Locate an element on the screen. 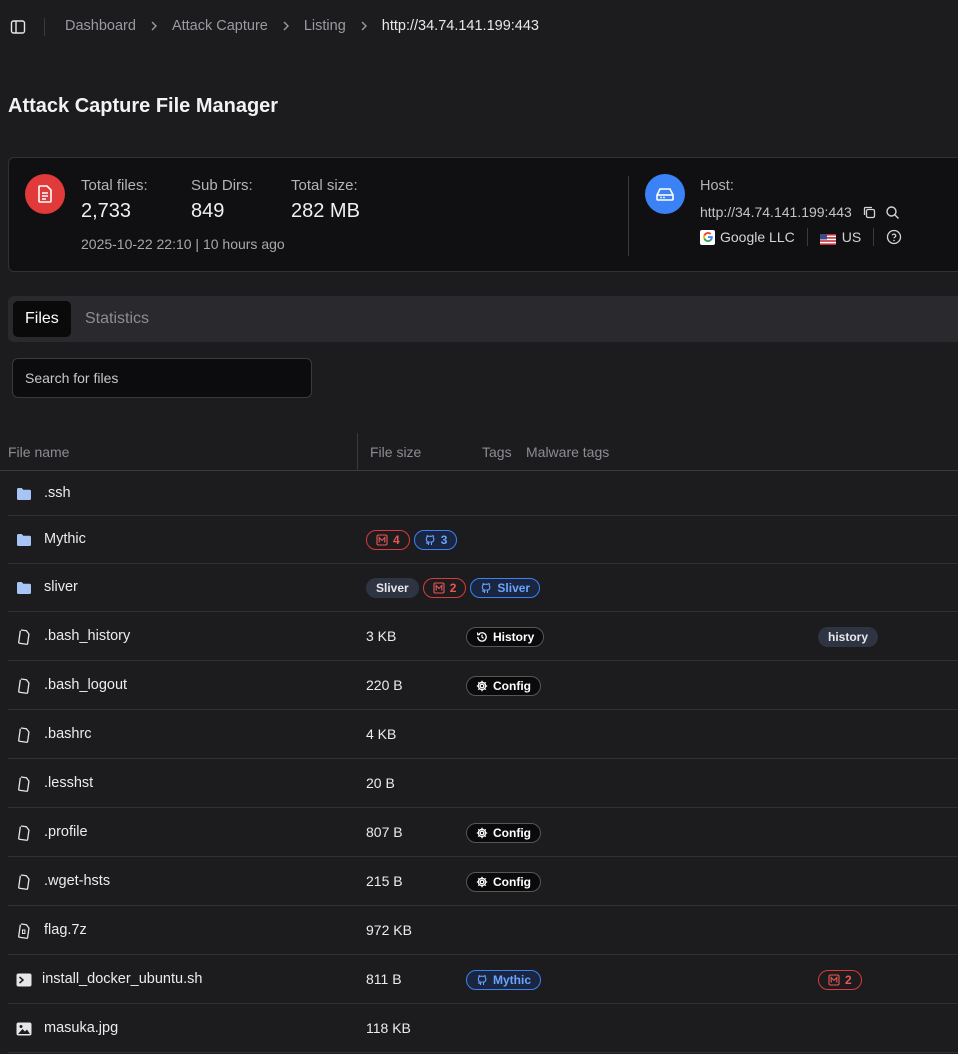 This screenshot has width=958, height=1054. table-row: install_docker_ubuntu.sh 811 B Mythic 2 is located at coordinates (483, 979).